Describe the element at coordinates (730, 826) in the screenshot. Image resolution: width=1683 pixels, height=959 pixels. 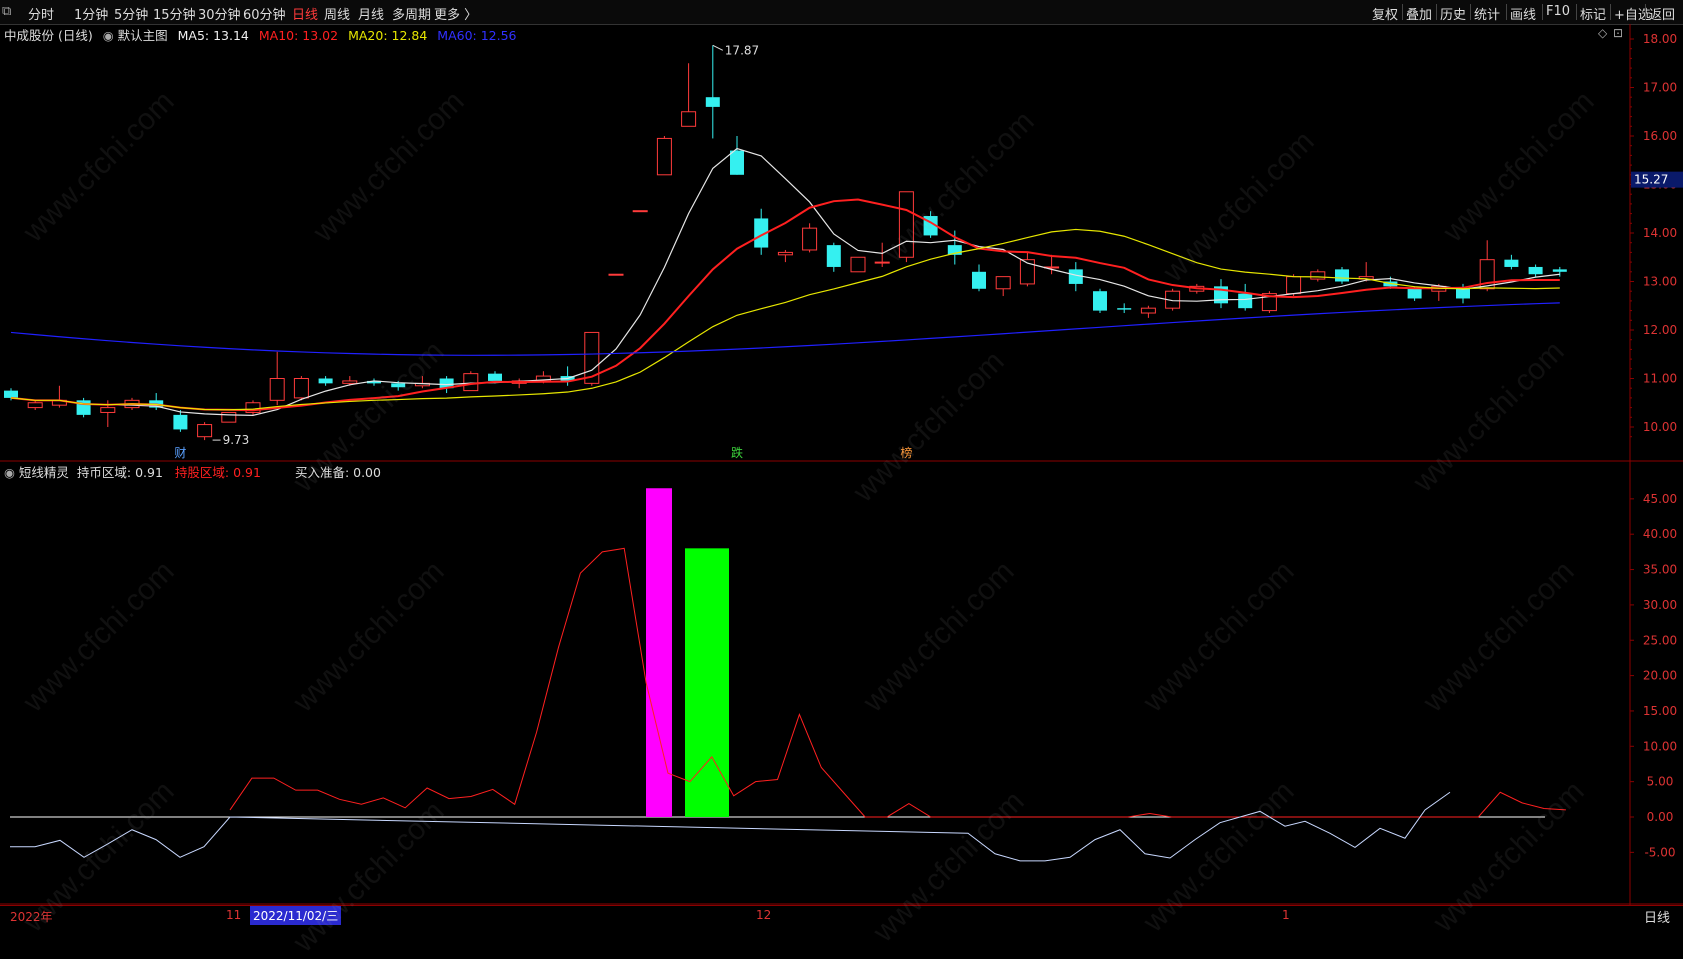
I see `hold-coin-line` at that location.